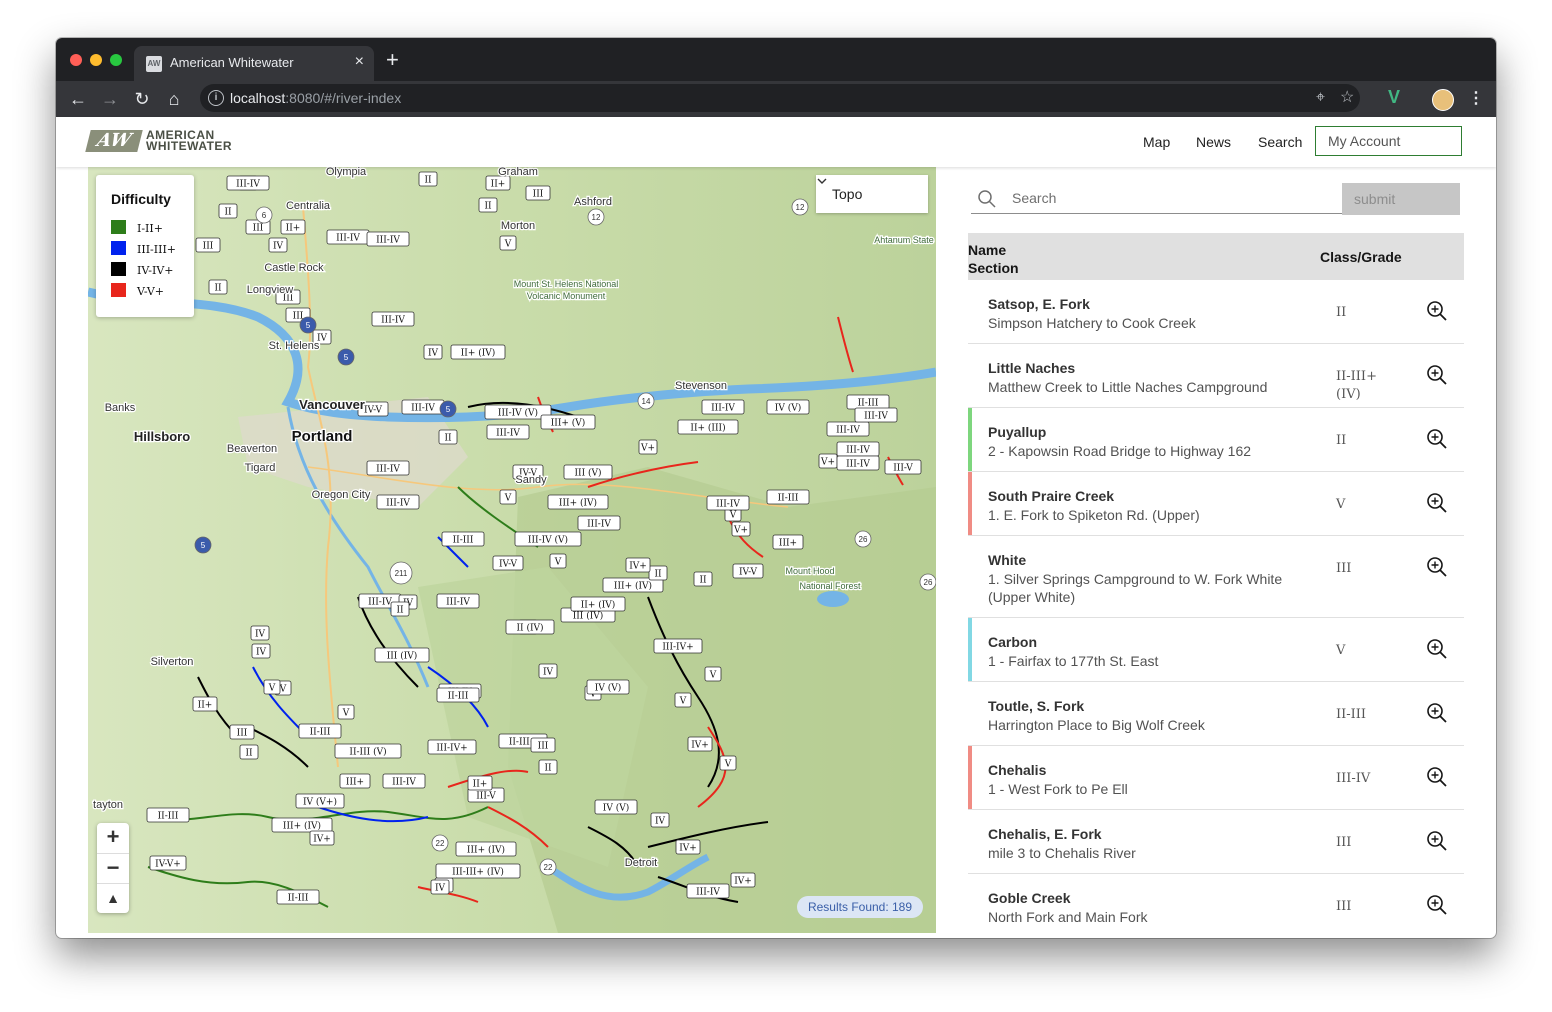  I want to click on compass-reset-icon: ▲, so click(113, 898).